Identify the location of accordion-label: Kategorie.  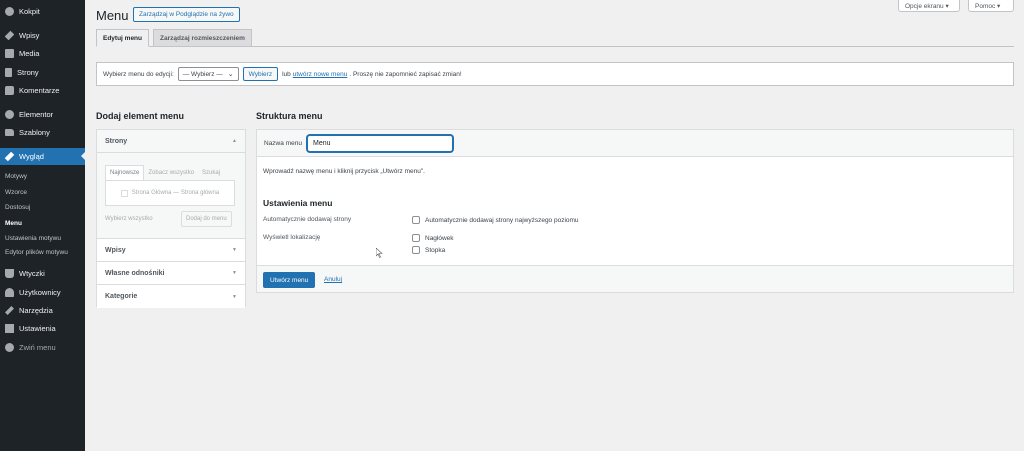
(121, 296).